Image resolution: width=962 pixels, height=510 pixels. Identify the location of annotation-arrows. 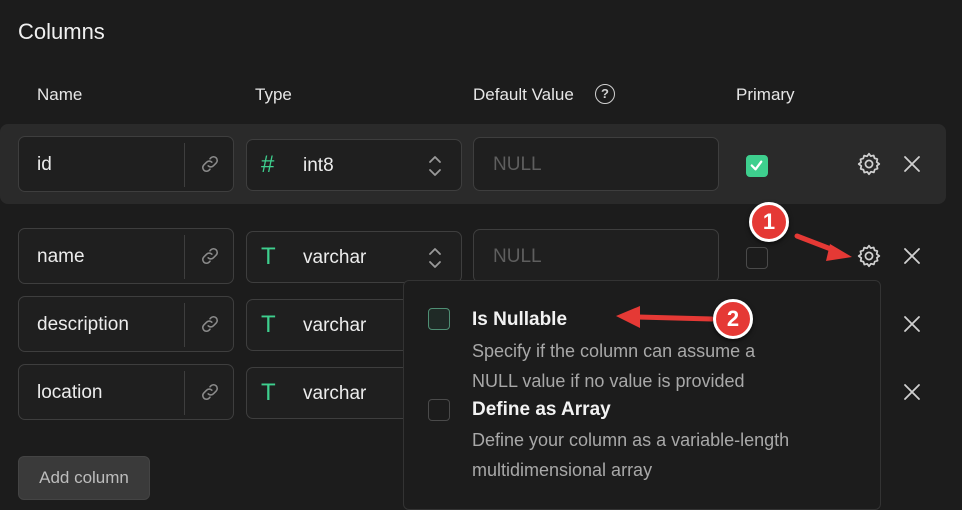
(734, 280).